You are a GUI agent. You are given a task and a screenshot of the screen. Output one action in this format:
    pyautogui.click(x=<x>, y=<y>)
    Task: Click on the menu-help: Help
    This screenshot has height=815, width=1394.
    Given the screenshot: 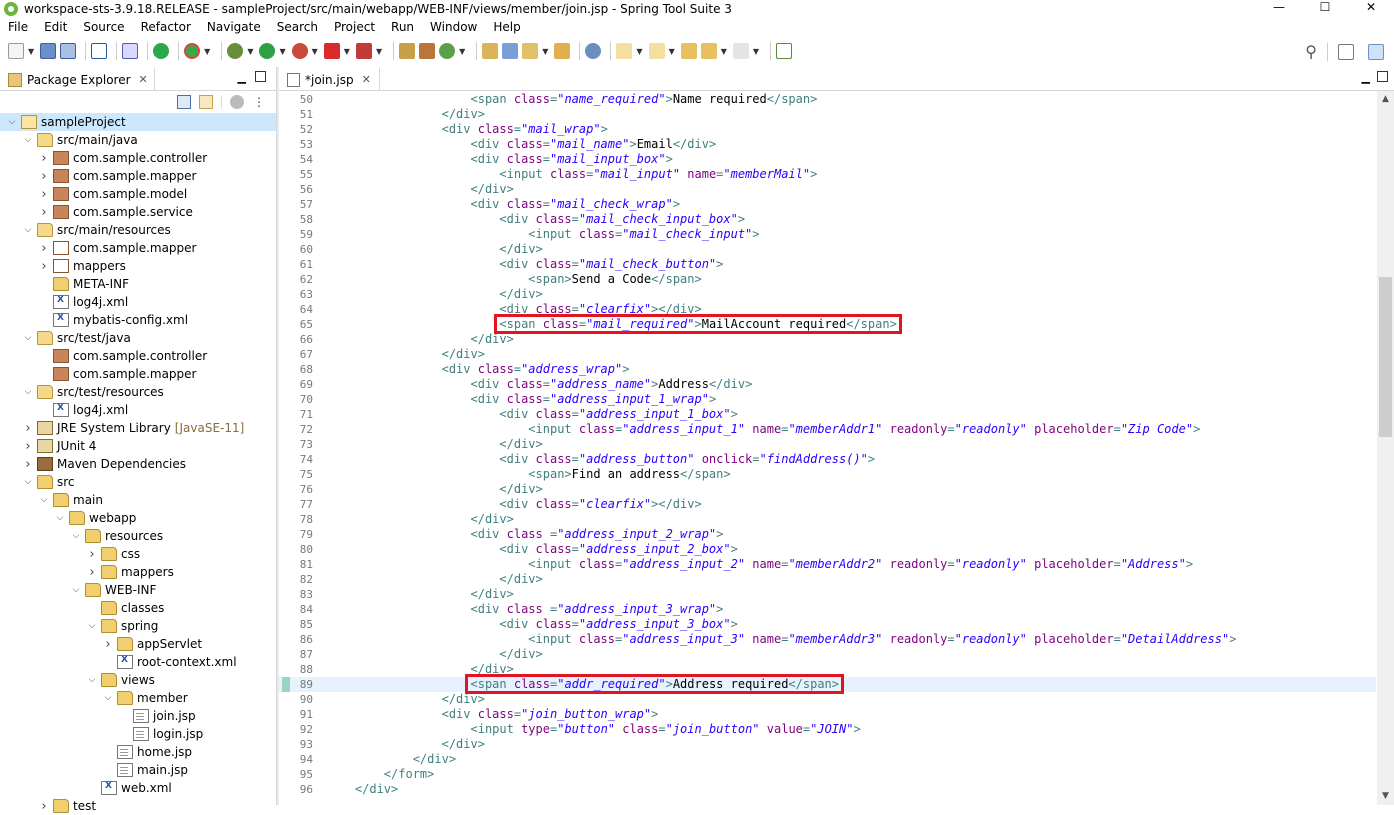 What is the action you would take?
    pyautogui.click(x=506, y=27)
    